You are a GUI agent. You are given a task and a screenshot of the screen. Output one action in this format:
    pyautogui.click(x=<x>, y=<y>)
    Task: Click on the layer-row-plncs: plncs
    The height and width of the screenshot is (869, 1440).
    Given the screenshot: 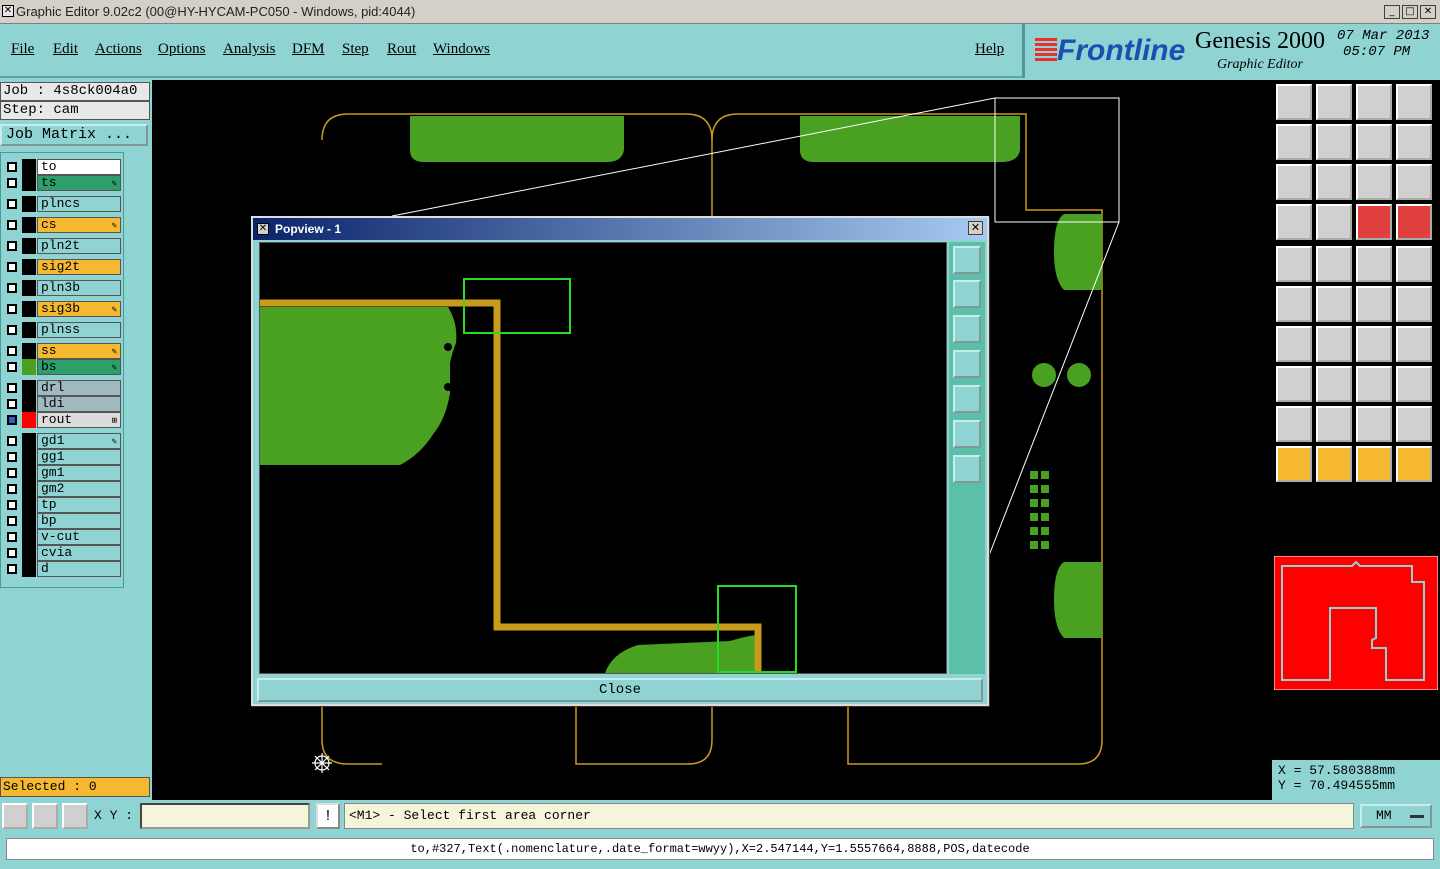 What is the action you would take?
    pyautogui.click(x=62, y=204)
    